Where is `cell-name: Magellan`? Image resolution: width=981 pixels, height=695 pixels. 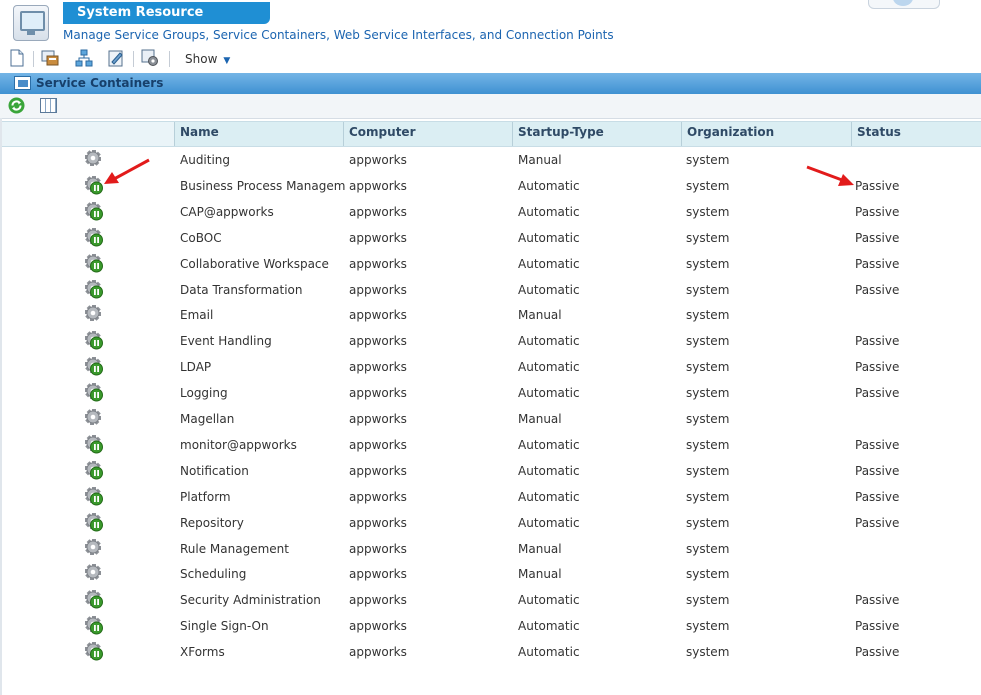
cell-name: Magellan is located at coordinates (207, 419).